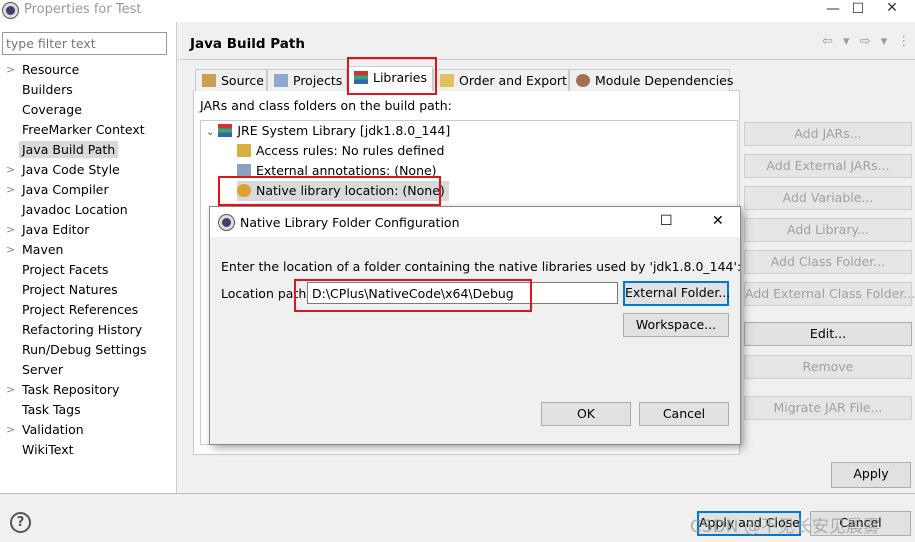  Describe the element at coordinates (225, 130) in the screenshot. I see `library-icon` at that location.